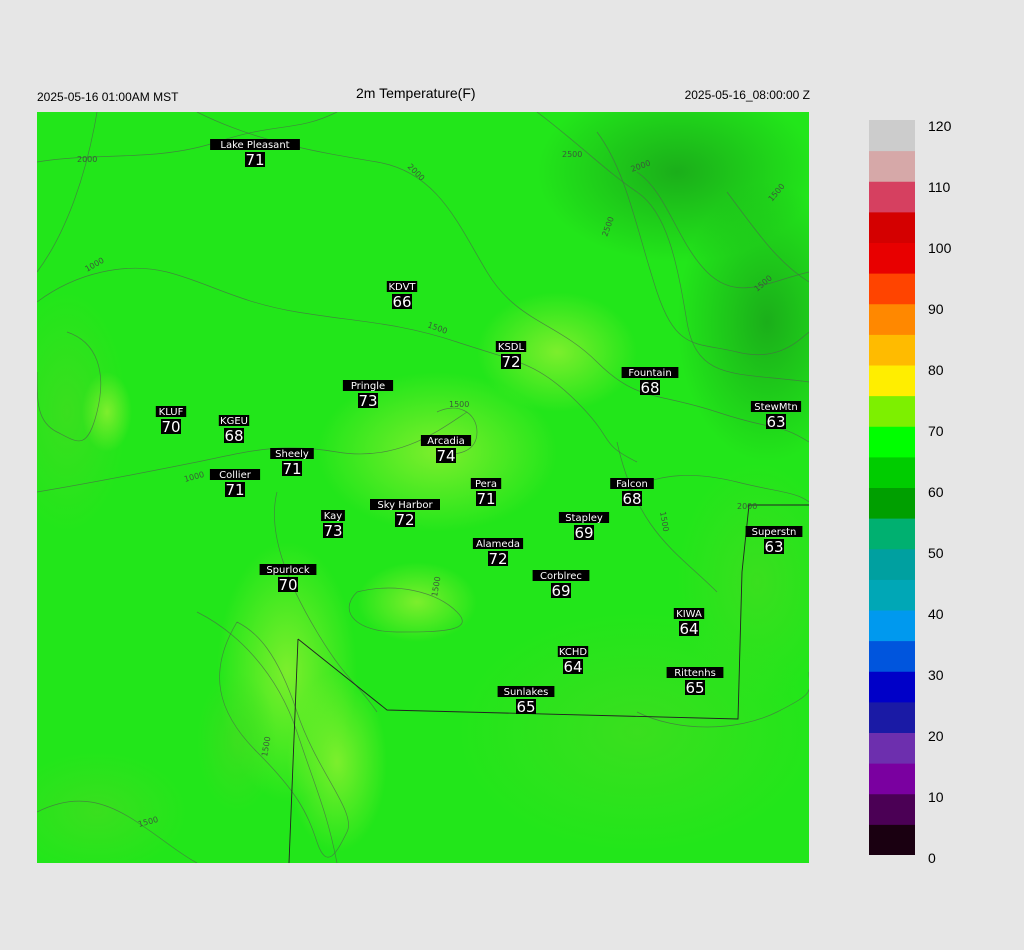  What do you see at coordinates (774, 532) in the screenshot?
I see `station-name: Superstn` at bounding box center [774, 532].